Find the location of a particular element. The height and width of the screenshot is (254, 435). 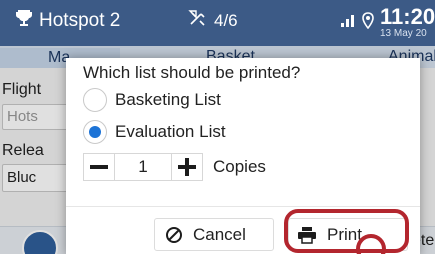

radio-selected-dot is located at coordinates (95, 132).